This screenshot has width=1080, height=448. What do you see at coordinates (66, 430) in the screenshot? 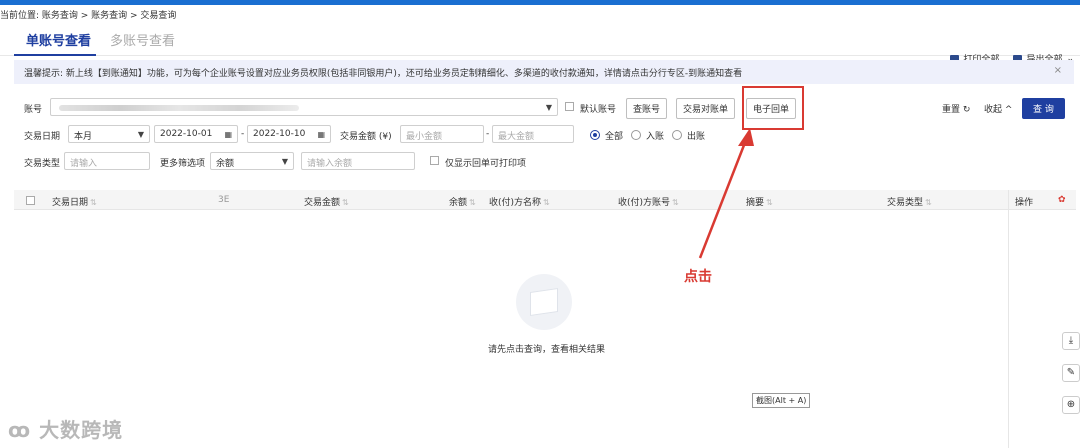
I see `watermark: ꝏ 大数跨境` at bounding box center [66, 430].